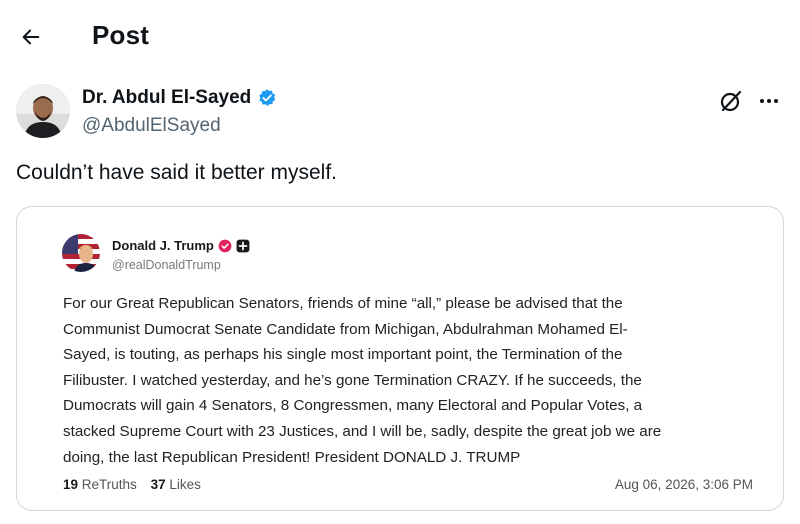  I want to click on grok-icon, so click(731, 101).